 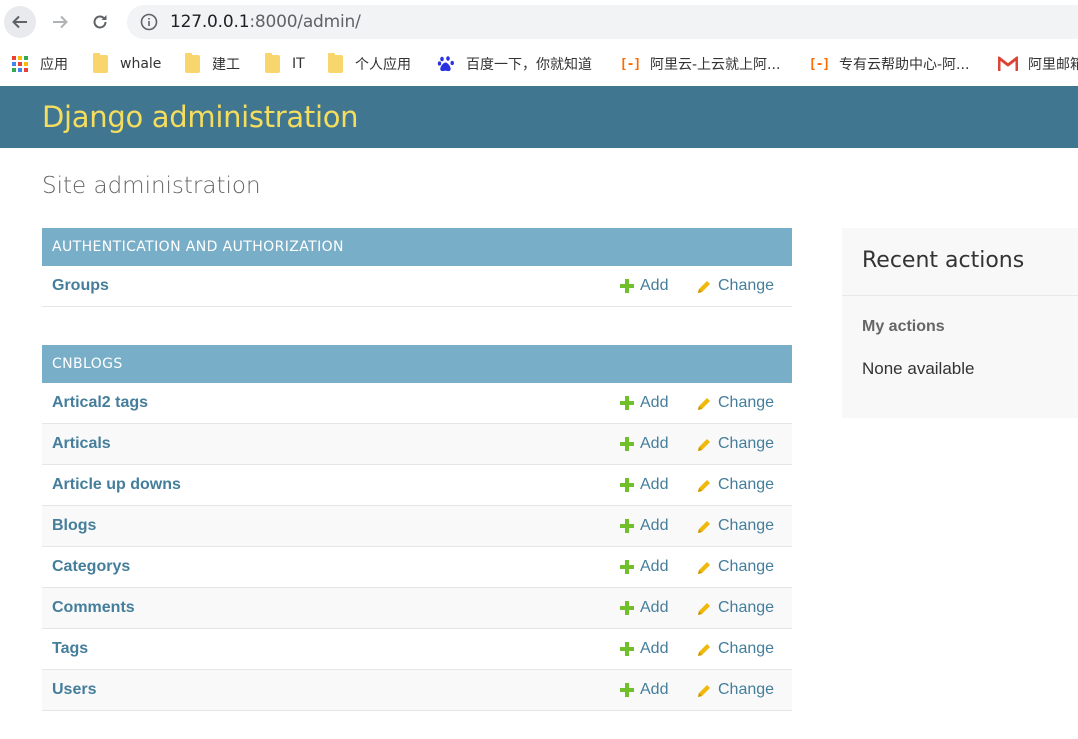 What do you see at coordinates (74, 690) in the screenshot?
I see `model-link: Users` at bounding box center [74, 690].